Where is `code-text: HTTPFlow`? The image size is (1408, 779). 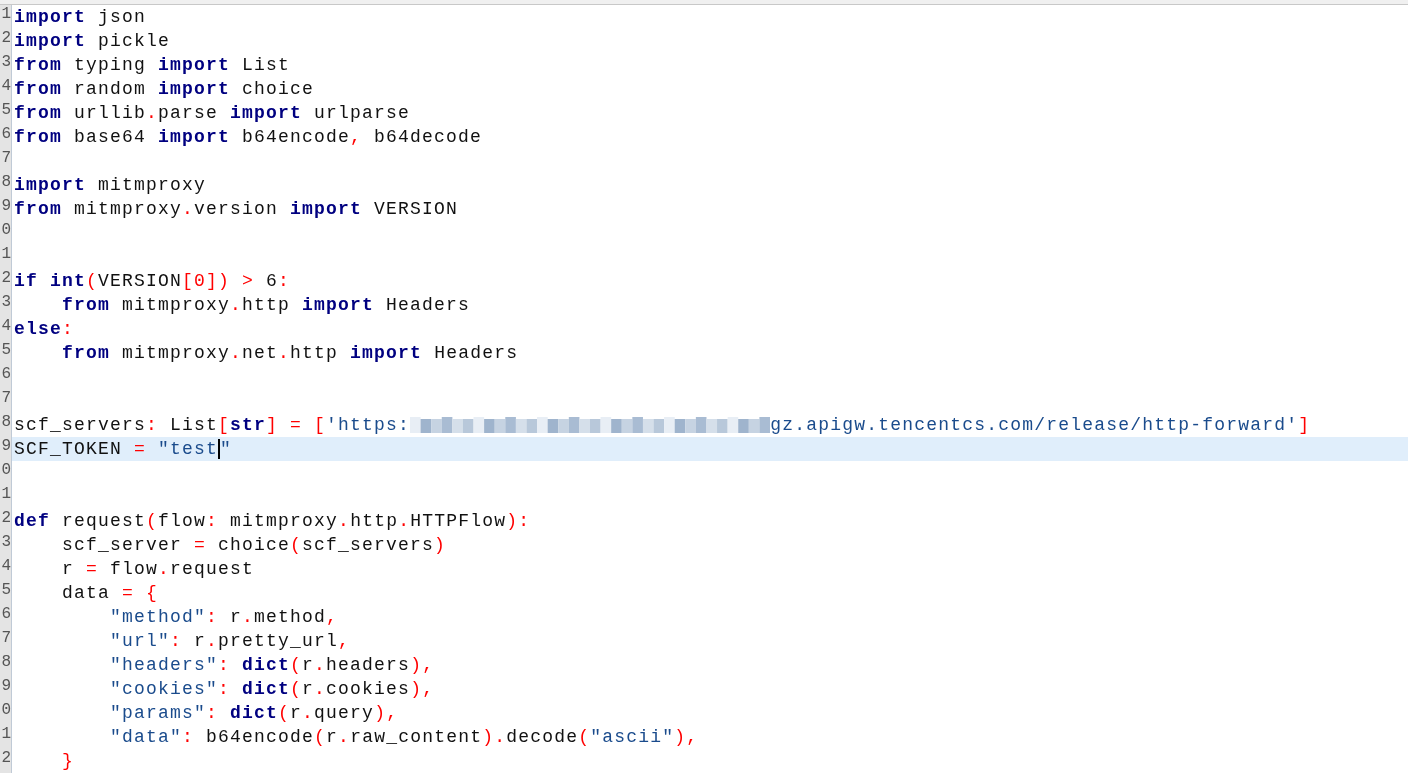
code-text: HTTPFlow is located at coordinates (458, 521).